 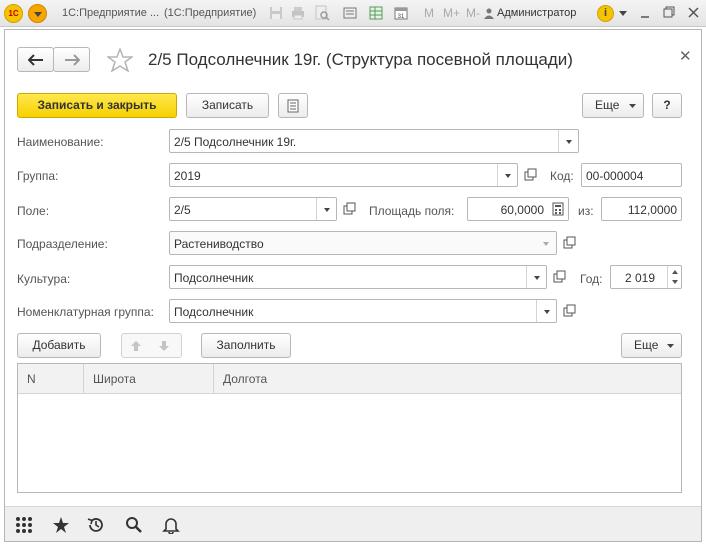 I want to click on field-dropdown-button, so click(x=326, y=209).